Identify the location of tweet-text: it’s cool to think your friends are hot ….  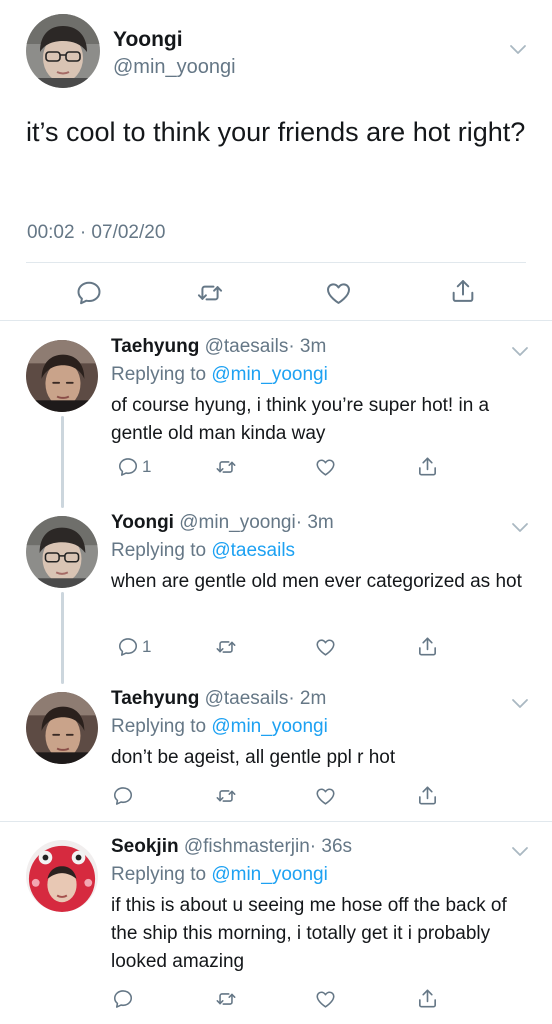
(276, 132).